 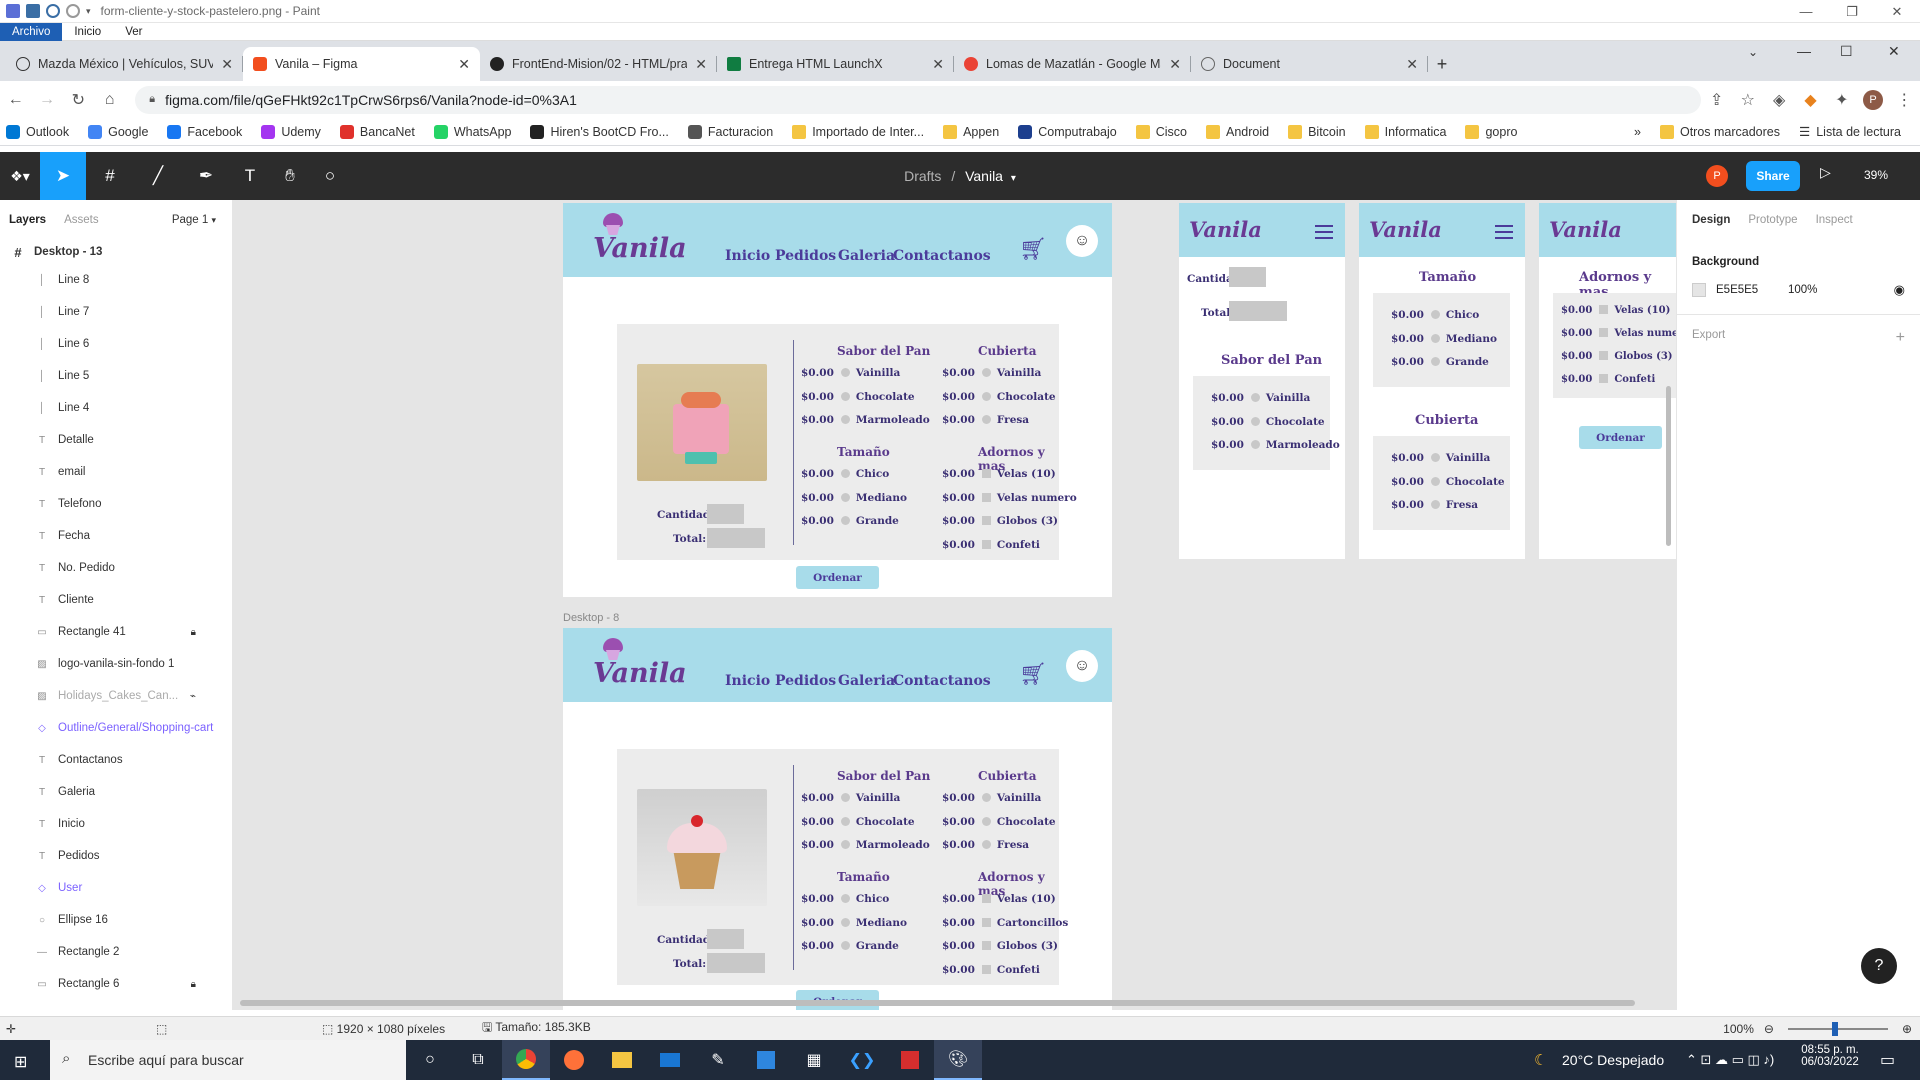 I want to click on windows-start-icon: ⊞, so click(x=20, y=1062).